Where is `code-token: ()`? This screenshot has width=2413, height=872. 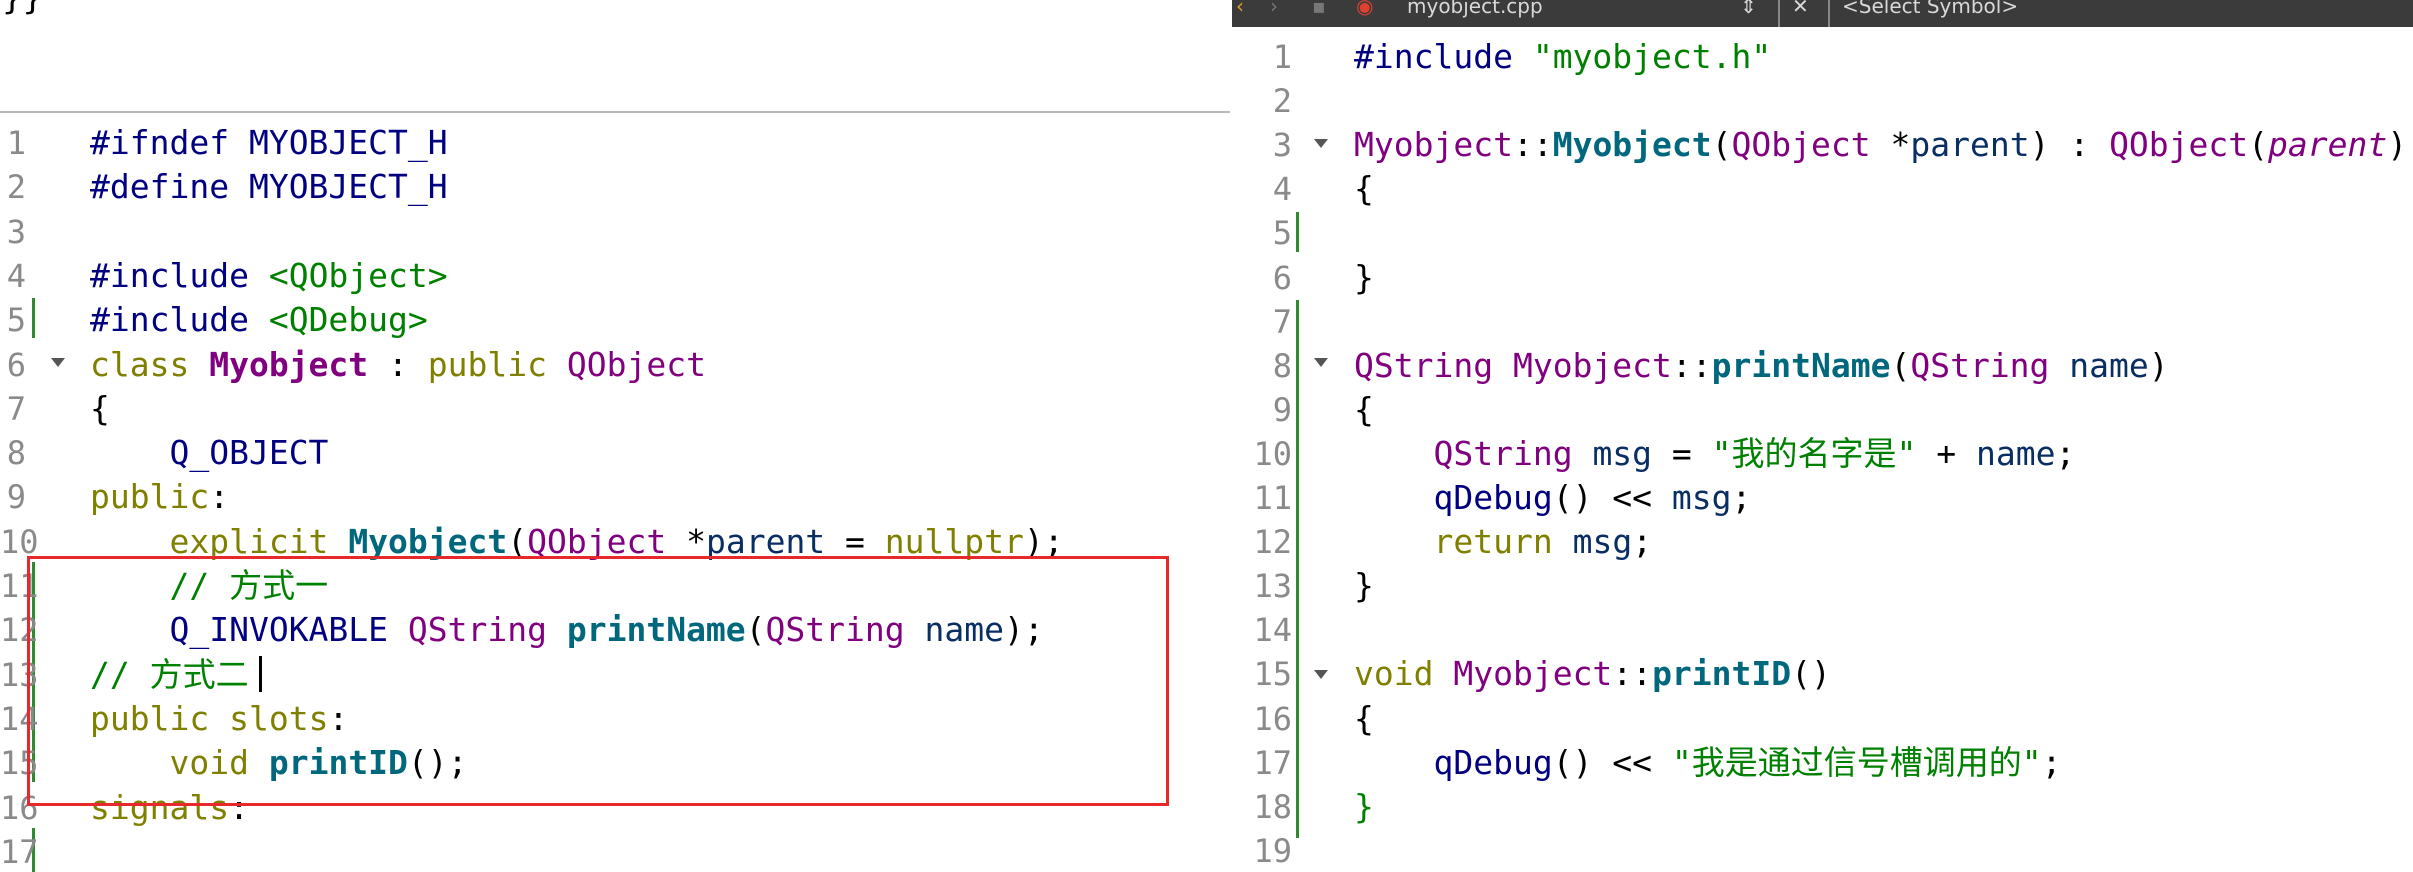 code-token: () is located at coordinates (1811, 674).